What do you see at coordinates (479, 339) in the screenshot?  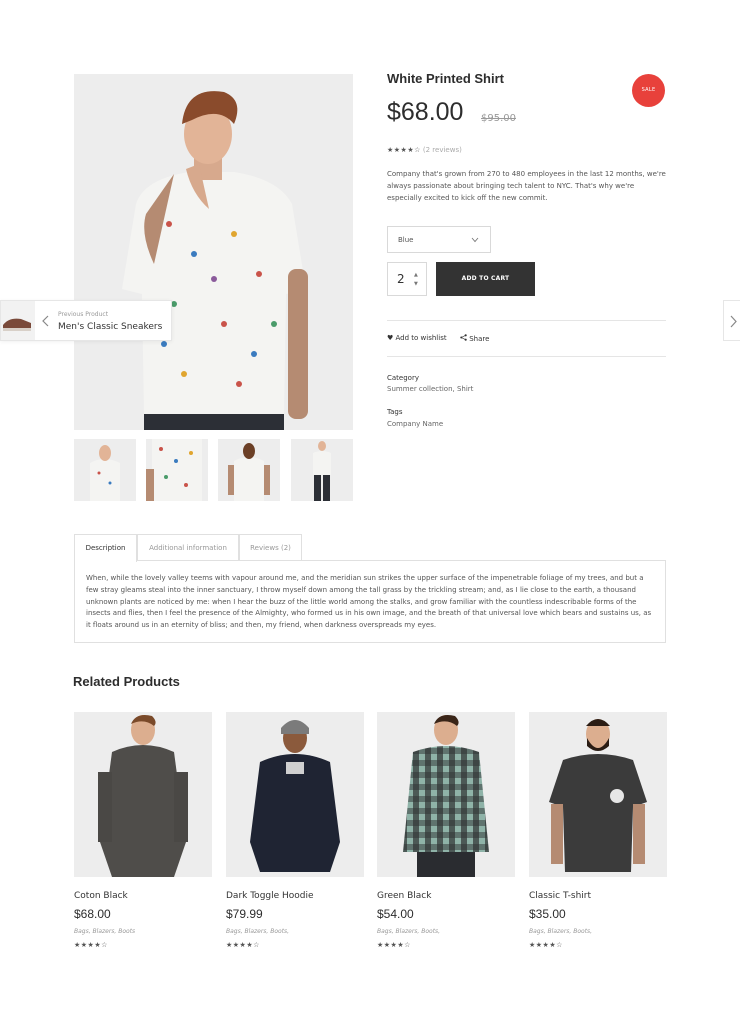 I see `share-label: Share` at bounding box center [479, 339].